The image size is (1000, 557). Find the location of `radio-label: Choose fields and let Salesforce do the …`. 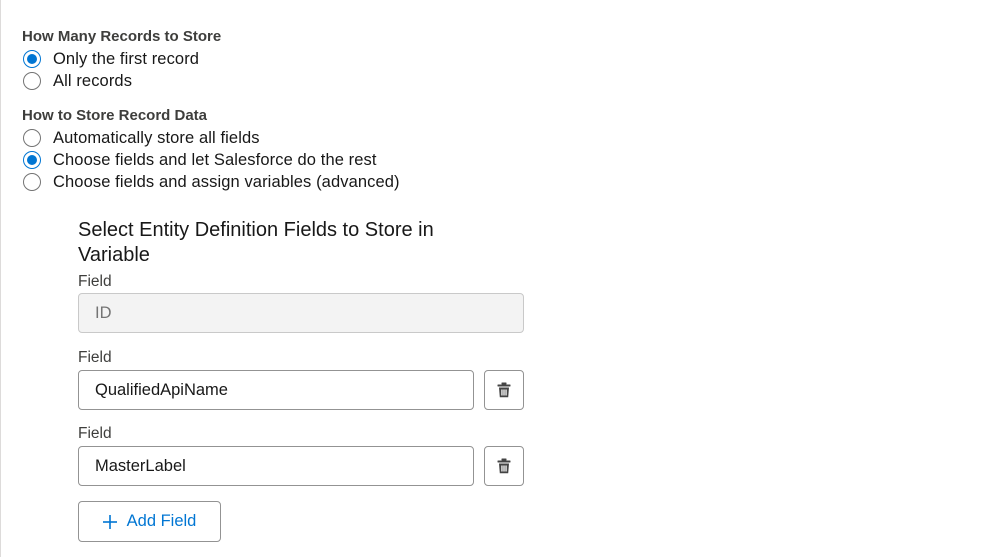

radio-label: Choose fields and let Salesforce do the … is located at coordinates (215, 159).